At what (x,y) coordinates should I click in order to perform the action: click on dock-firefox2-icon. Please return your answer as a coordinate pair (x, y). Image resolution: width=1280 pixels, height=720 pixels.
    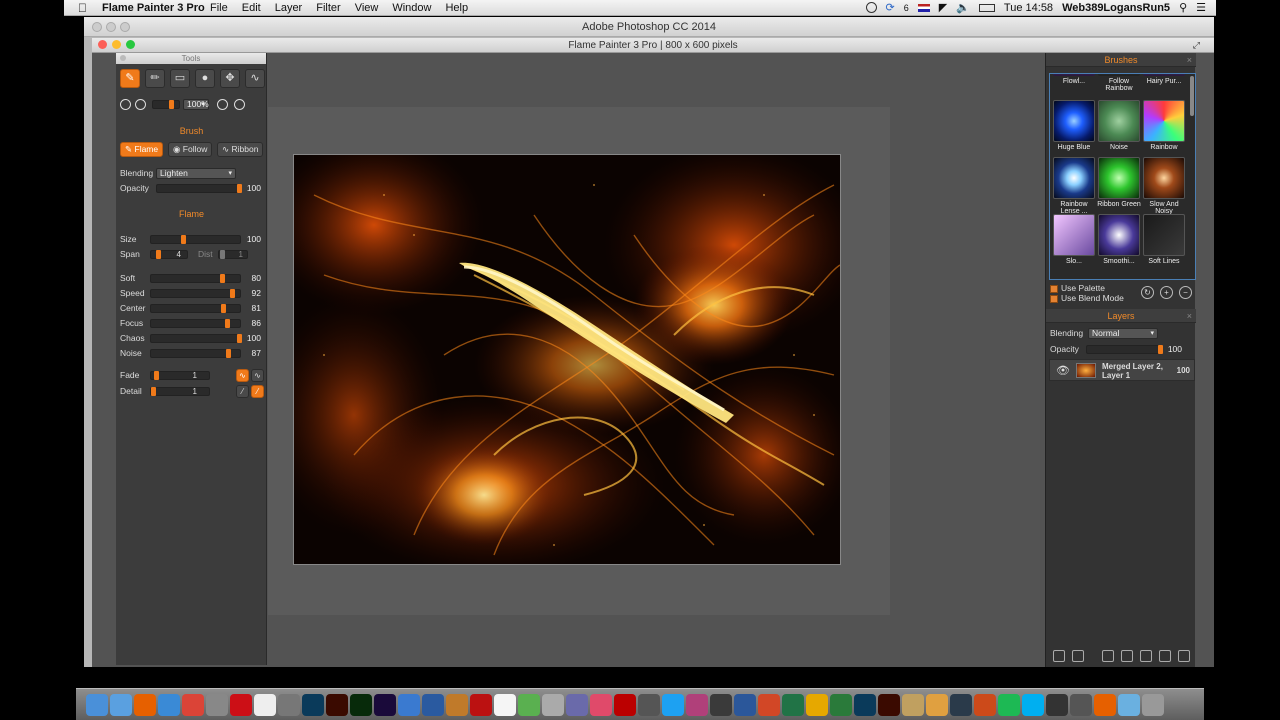
    Looking at the image, I should click on (1105, 704).